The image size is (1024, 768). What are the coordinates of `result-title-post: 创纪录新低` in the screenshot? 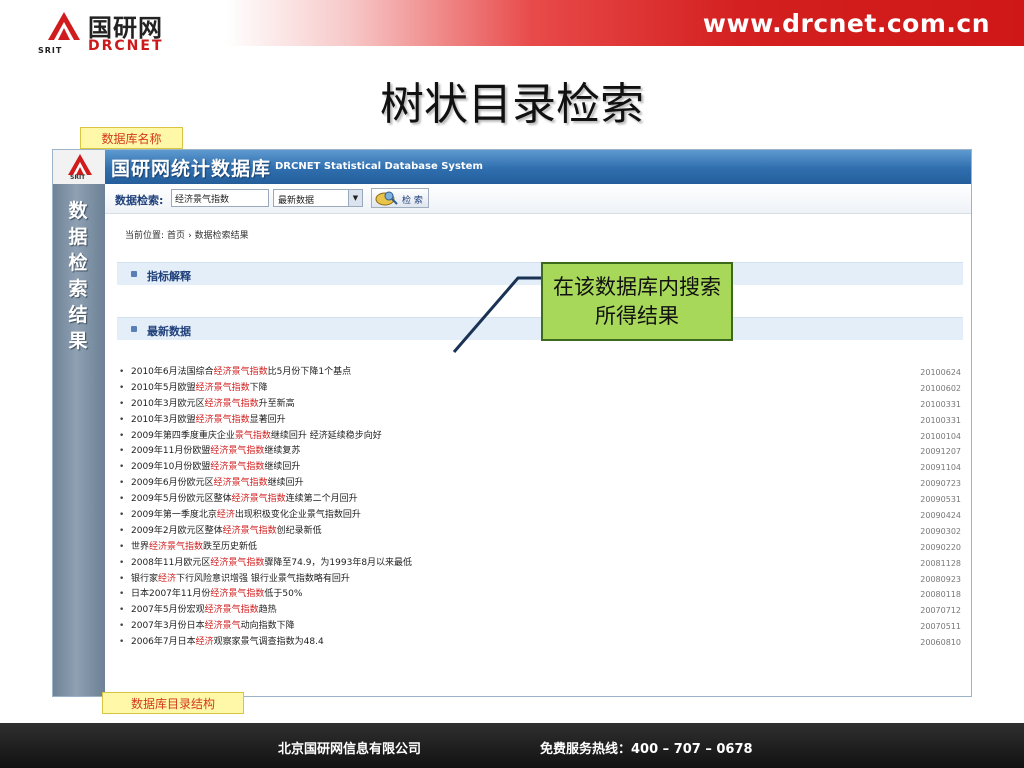 It's located at (299, 530).